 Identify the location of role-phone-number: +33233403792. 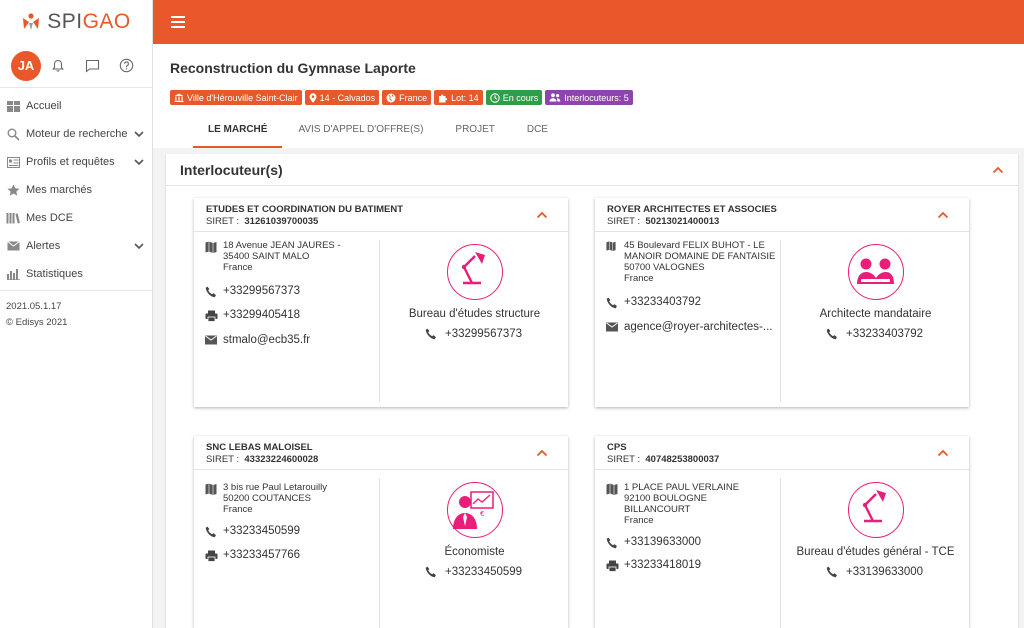
(884, 334).